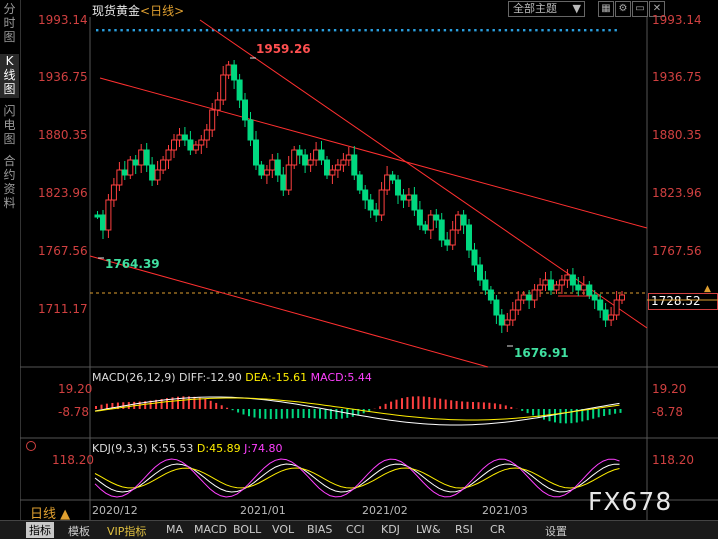 This screenshot has width=718, height=539. What do you see at coordinates (263, 510) in the screenshot?
I see `time-label: 2021/01` at bounding box center [263, 510].